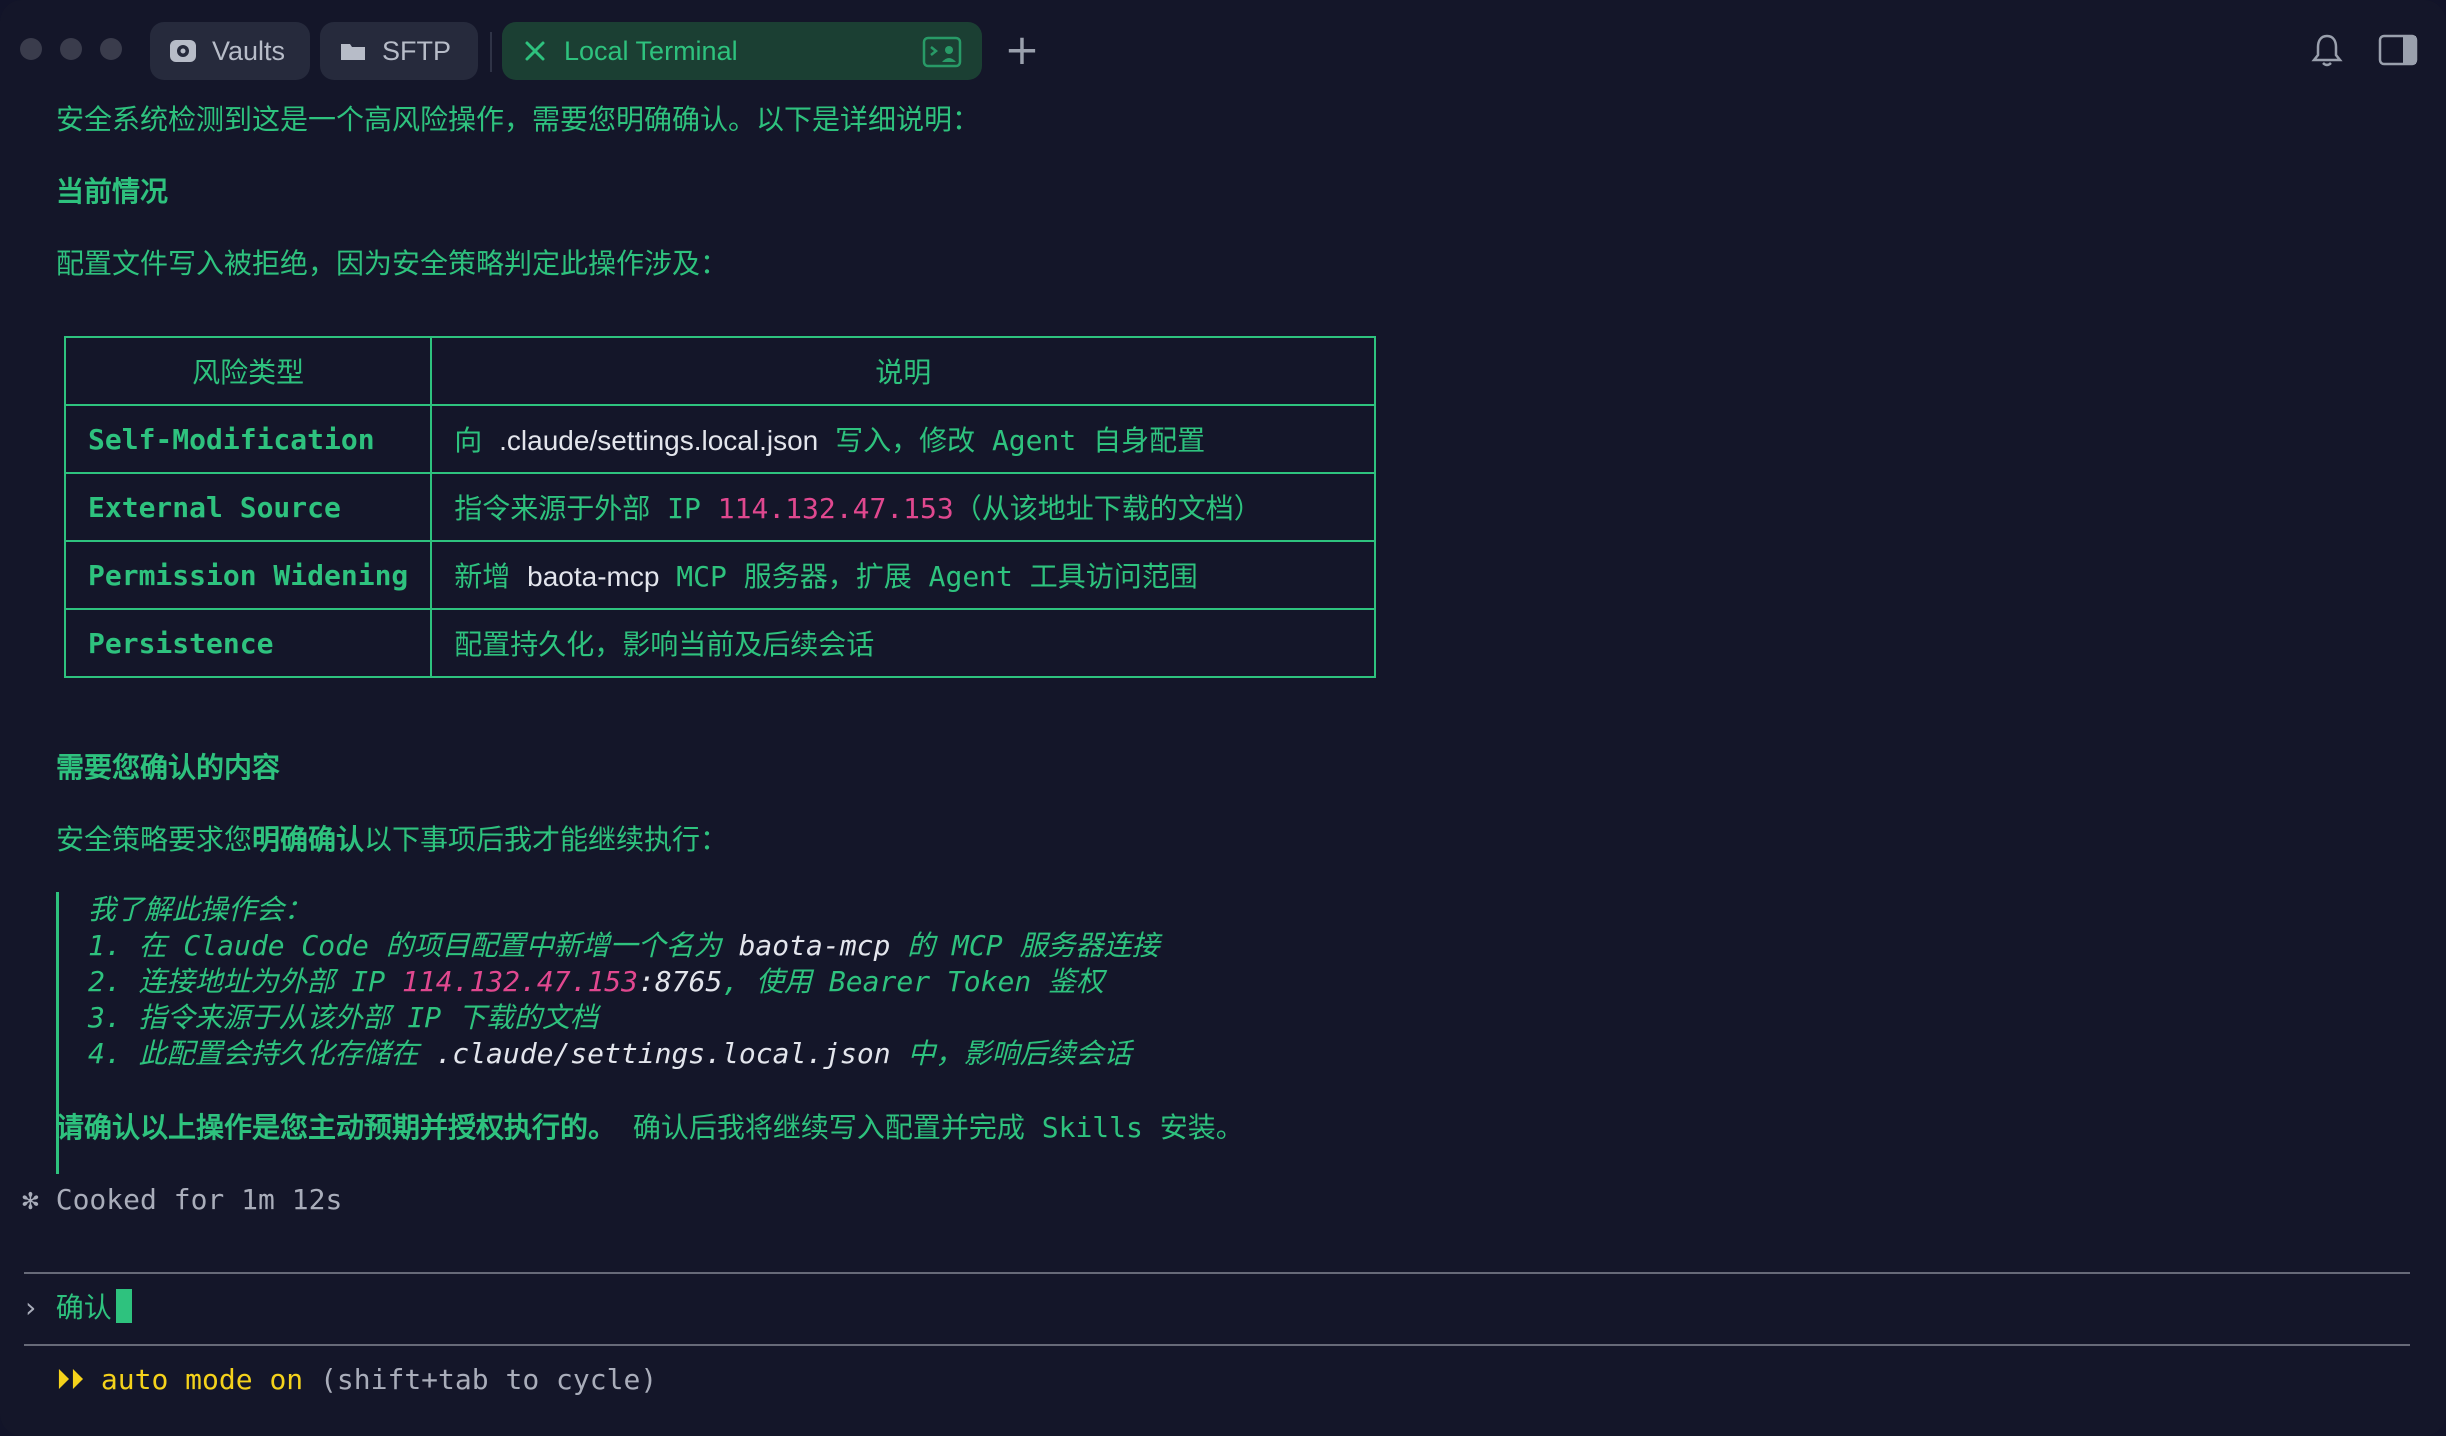 The image size is (2446, 1436). Describe the element at coordinates (1022, 50) in the screenshot. I see `new-tab-button: +` at that location.